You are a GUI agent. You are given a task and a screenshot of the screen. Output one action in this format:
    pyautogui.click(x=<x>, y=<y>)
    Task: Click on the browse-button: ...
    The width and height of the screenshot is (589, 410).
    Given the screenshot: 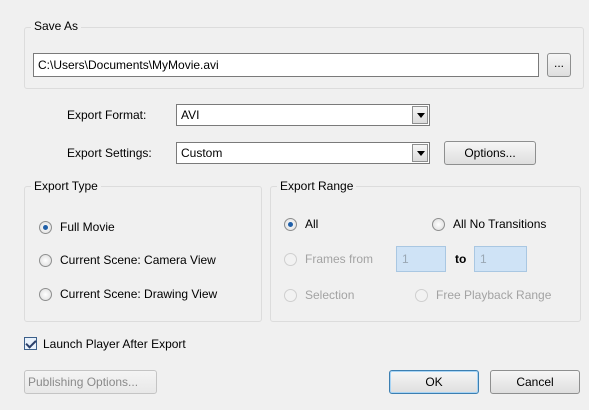 What is the action you would take?
    pyautogui.click(x=559, y=65)
    